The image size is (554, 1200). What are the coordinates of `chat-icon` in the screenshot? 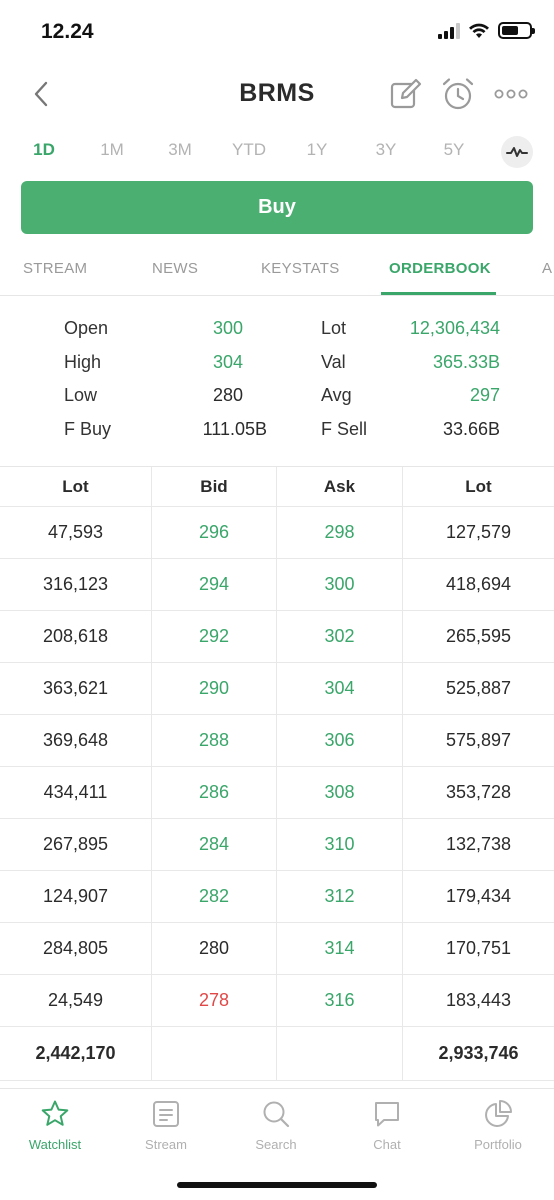 It's located at (387, 1114).